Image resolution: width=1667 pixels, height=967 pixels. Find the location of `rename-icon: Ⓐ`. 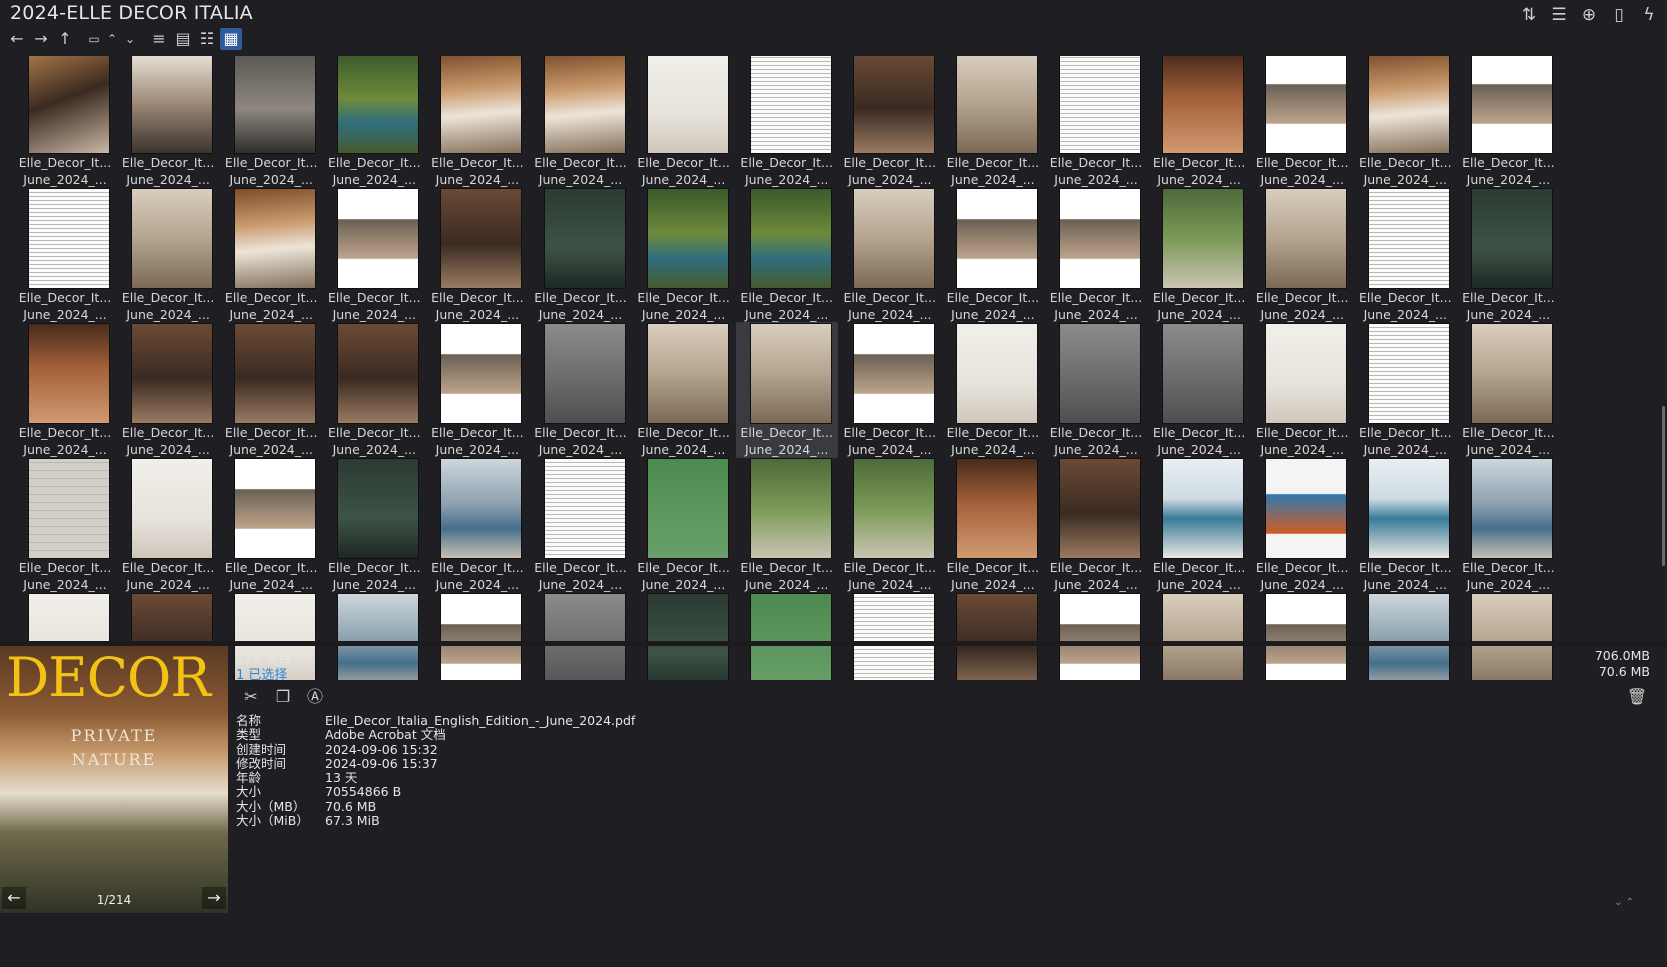

rename-icon: Ⓐ is located at coordinates (315, 697).